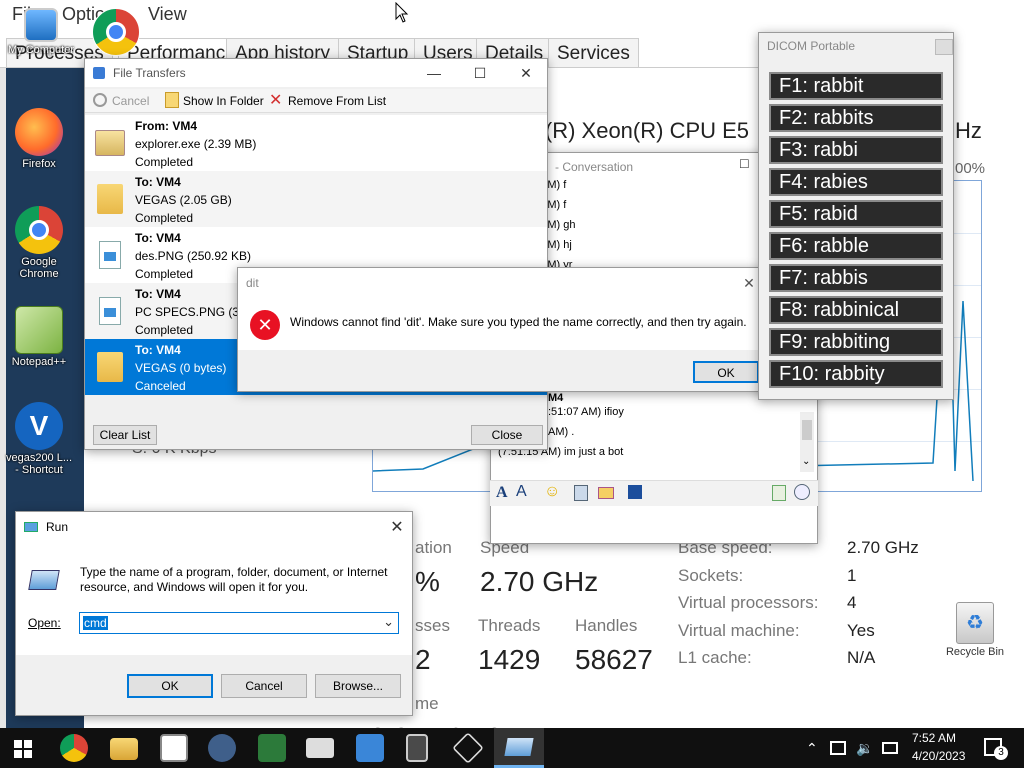  I want to click on font-icon: A, so click(502, 493).